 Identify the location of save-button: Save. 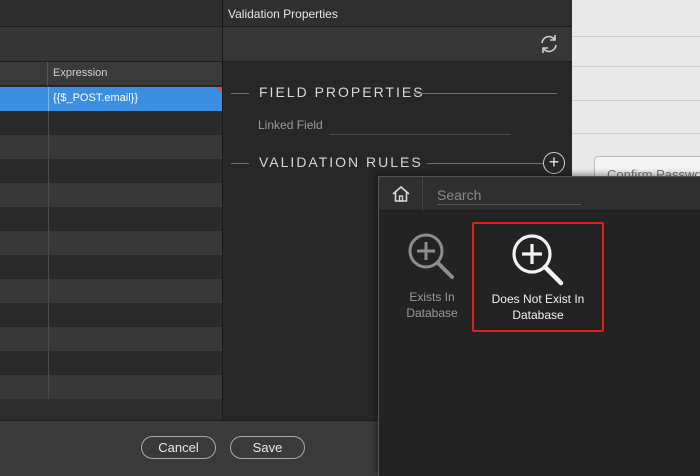
(267, 447).